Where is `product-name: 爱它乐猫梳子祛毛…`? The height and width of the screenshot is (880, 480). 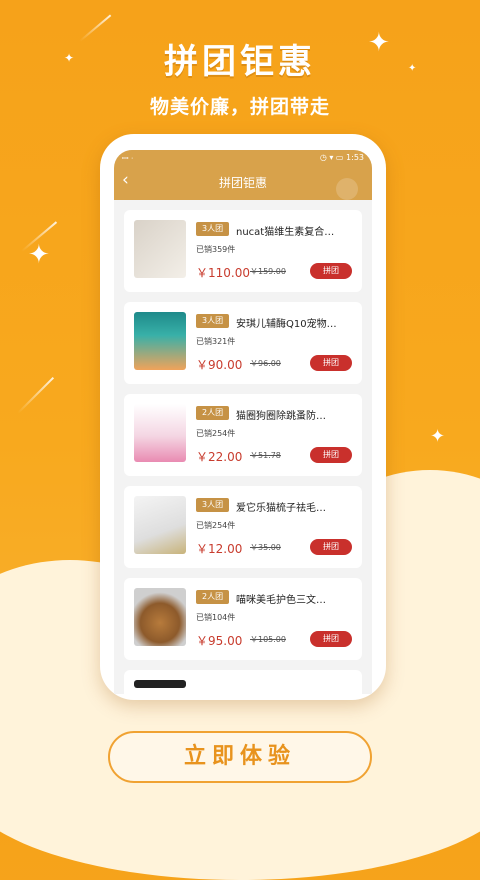
product-name: 爱它乐猫梳子祛毛… is located at coordinates (281, 508).